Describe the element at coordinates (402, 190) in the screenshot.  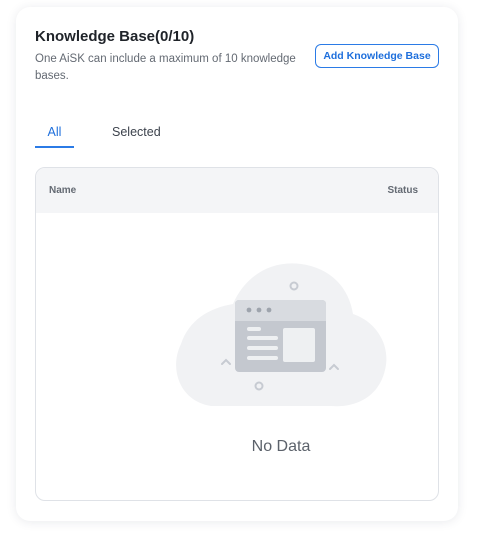
I see `column-header-status: Status` at that location.